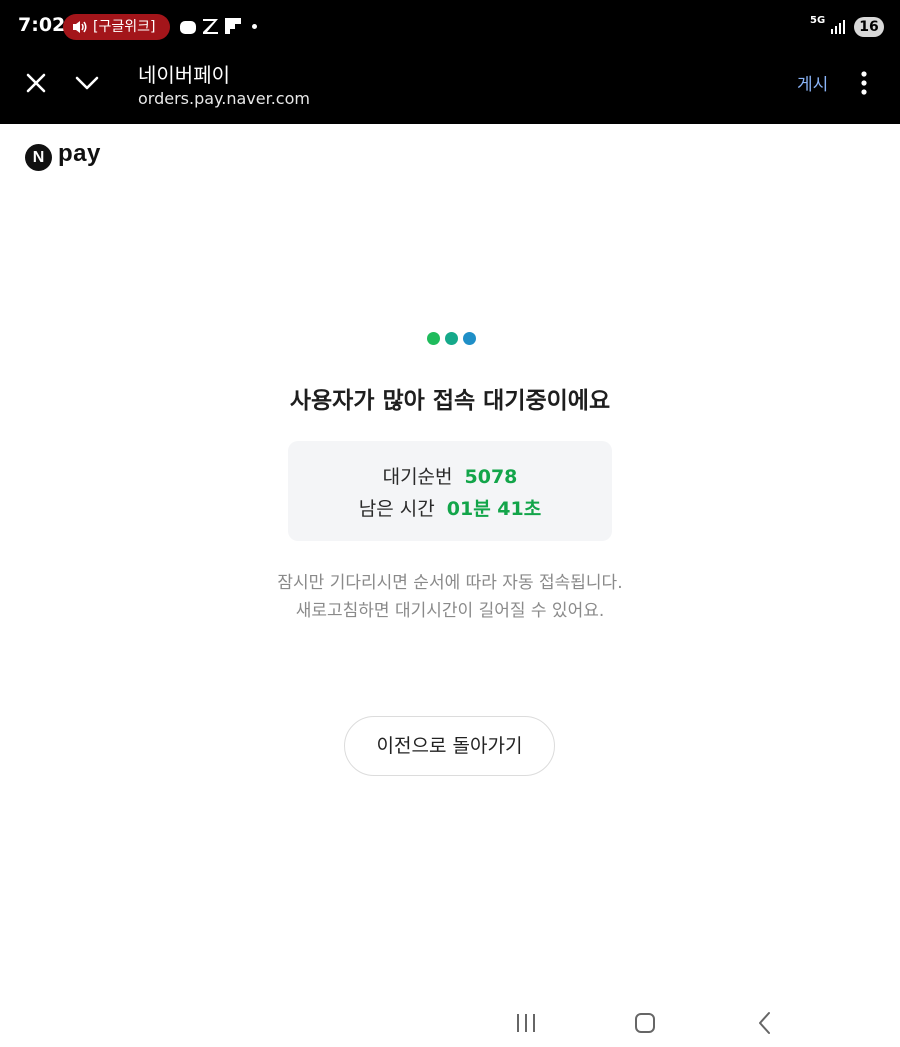 This screenshot has height=1047, width=900. What do you see at coordinates (188, 27) in the screenshot?
I see `notification-app-icon` at bounding box center [188, 27].